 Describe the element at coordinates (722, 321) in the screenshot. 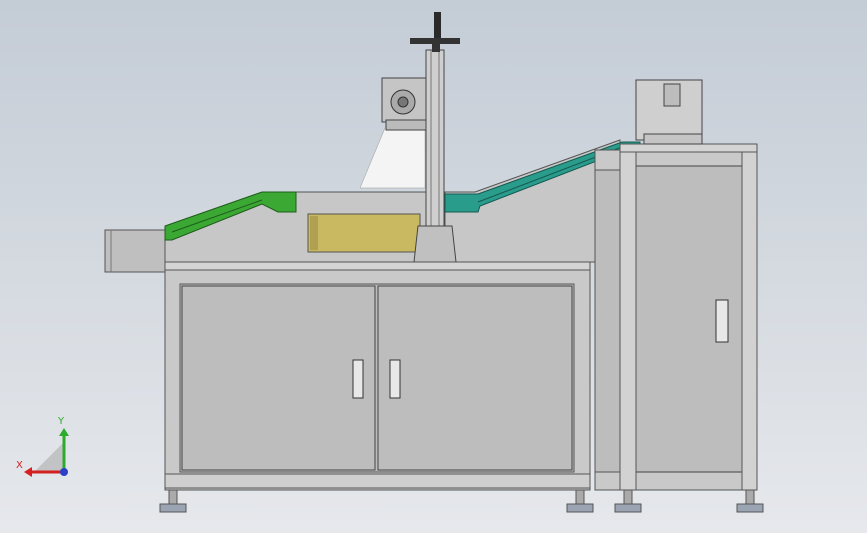

I see `right-door-handle` at that location.